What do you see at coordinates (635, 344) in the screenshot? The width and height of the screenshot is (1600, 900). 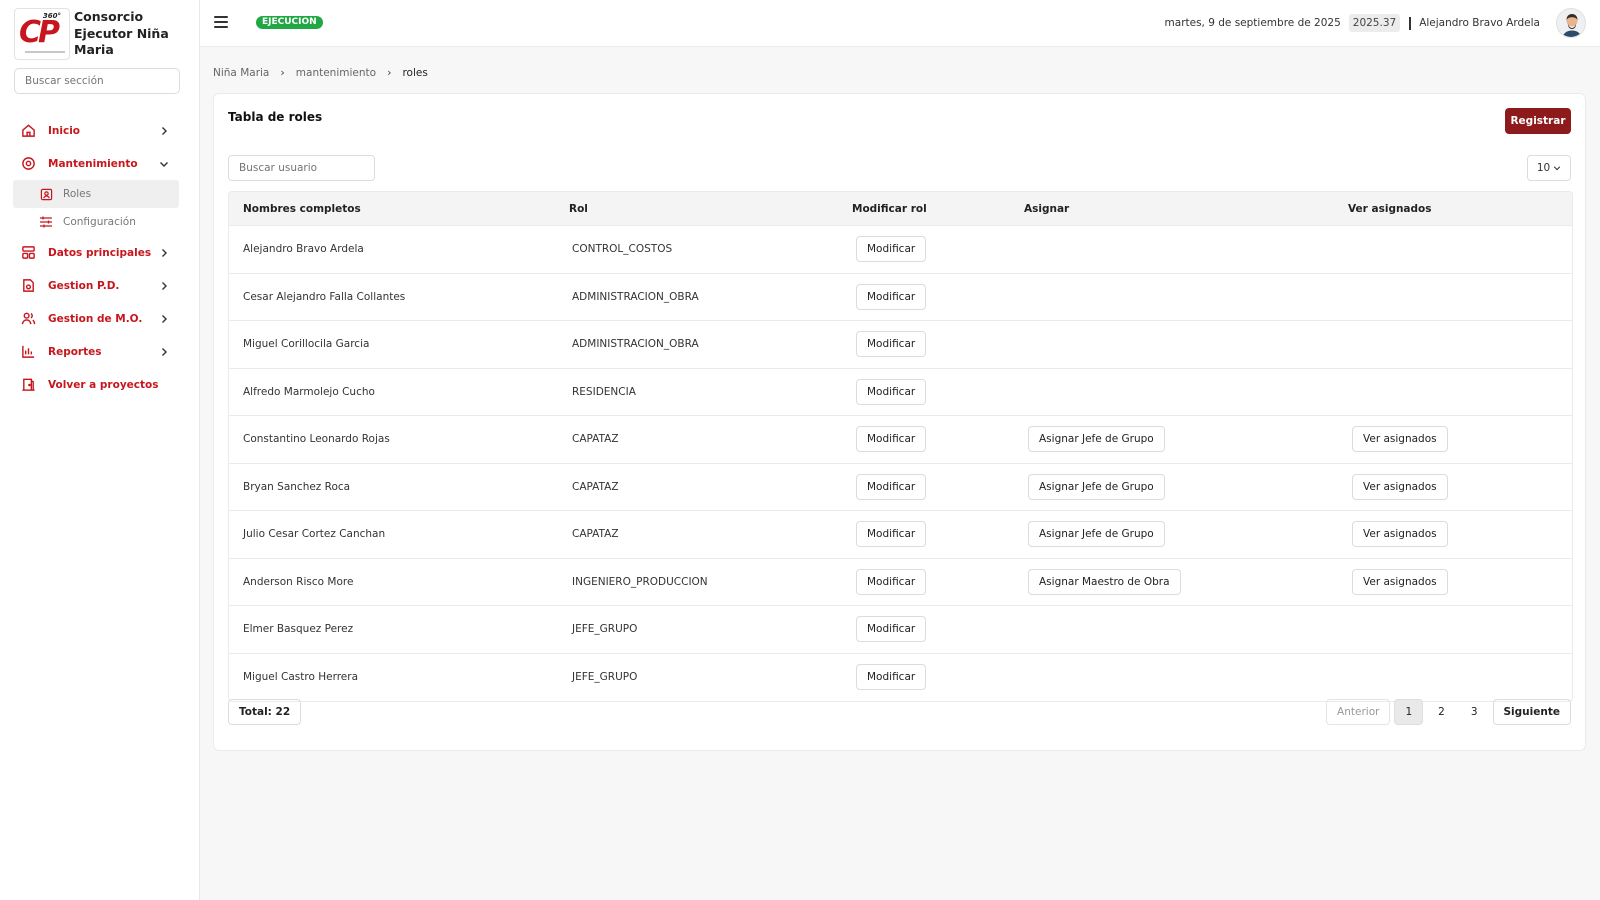 I see `user-role: ADMINISTRACION_OBRA` at bounding box center [635, 344].